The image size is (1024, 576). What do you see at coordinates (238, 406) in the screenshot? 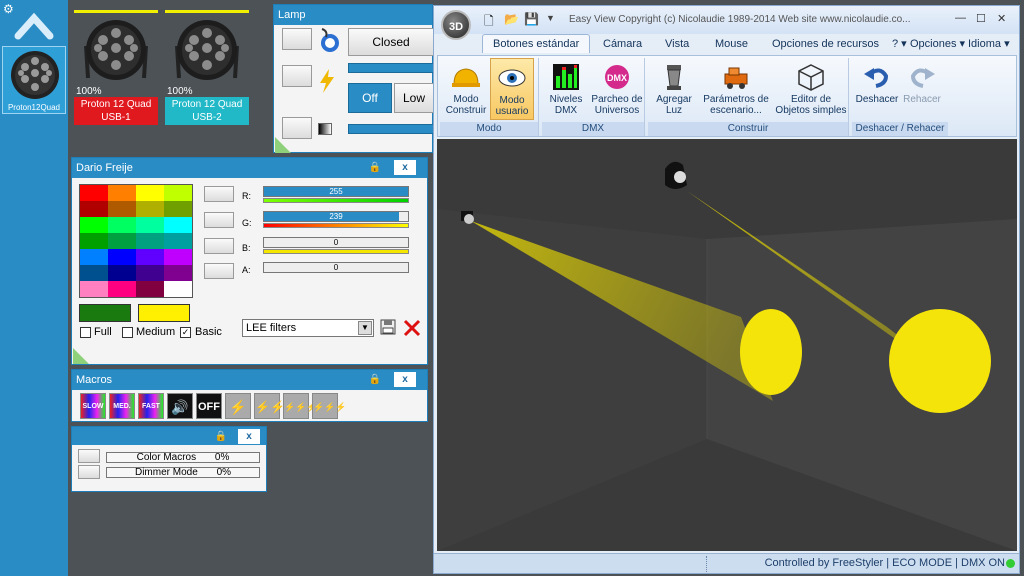
I see `strobe-1-icon: ⚡` at bounding box center [238, 406].